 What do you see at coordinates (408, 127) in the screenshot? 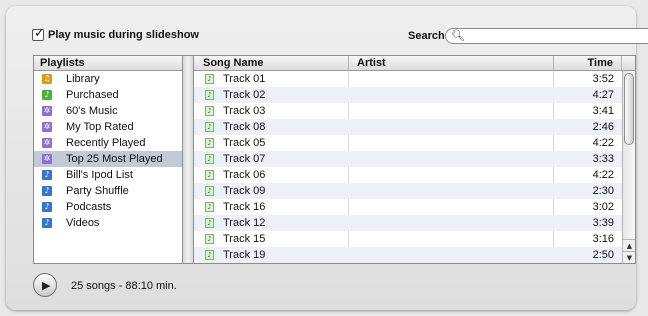
I see `song-row: ♪ Track 08 2:46` at bounding box center [408, 127].